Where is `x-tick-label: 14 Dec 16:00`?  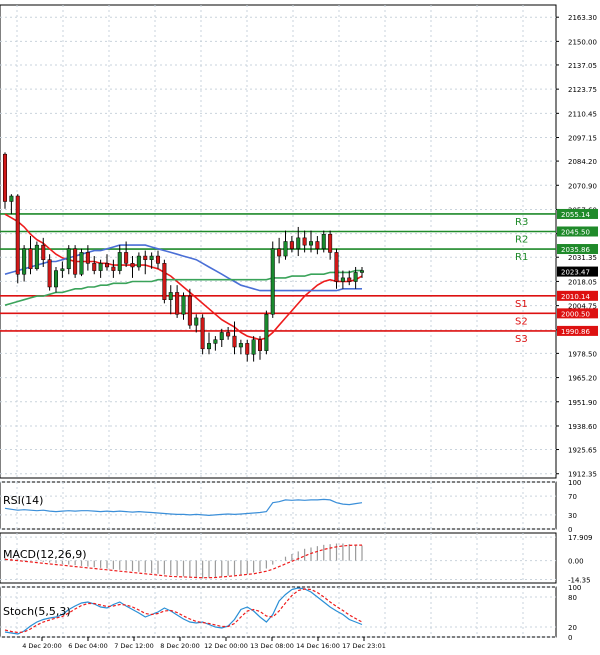
x-tick-label: 14 Dec 16:00 is located at coordinates (318, 646).